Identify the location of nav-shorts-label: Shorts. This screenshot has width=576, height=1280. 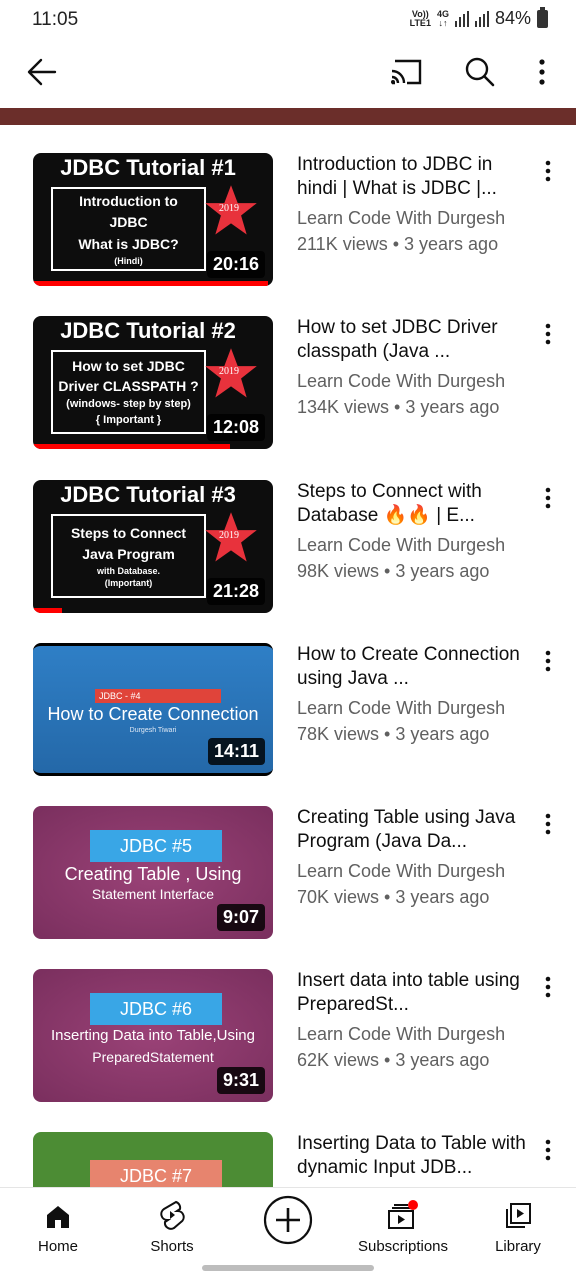
(172, 1246).